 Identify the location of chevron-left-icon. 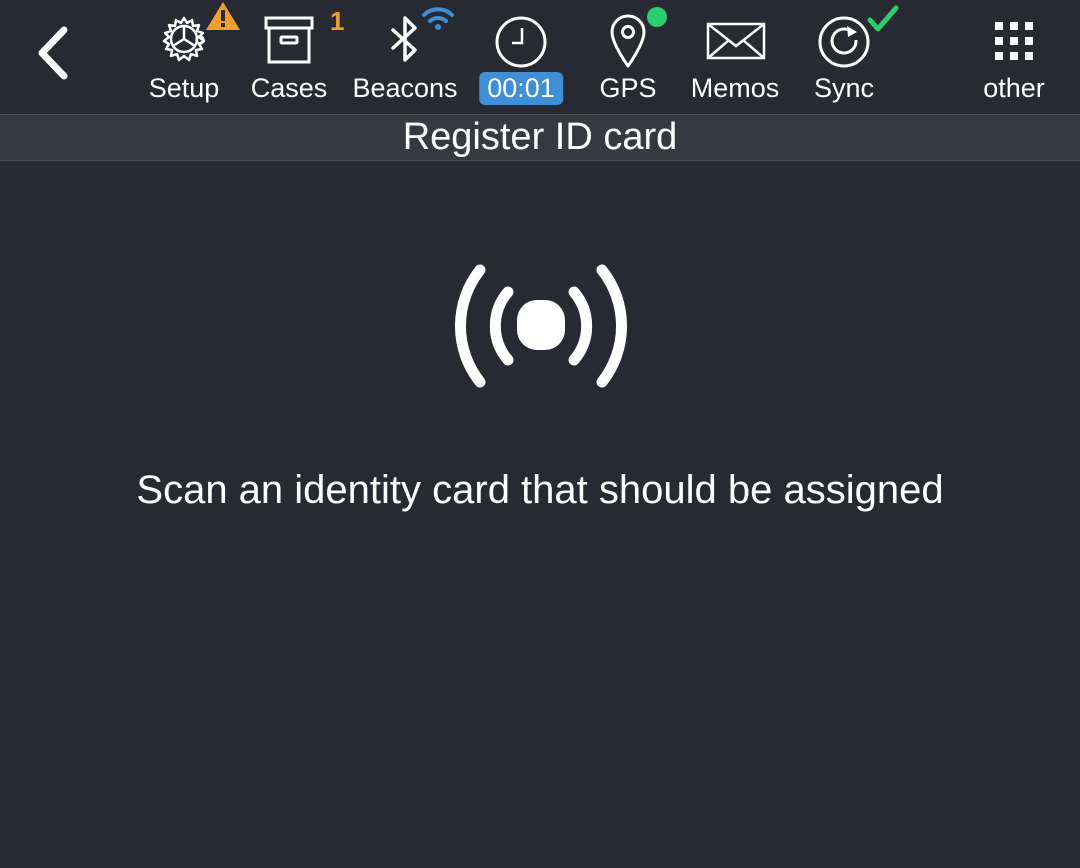
(53, 53).